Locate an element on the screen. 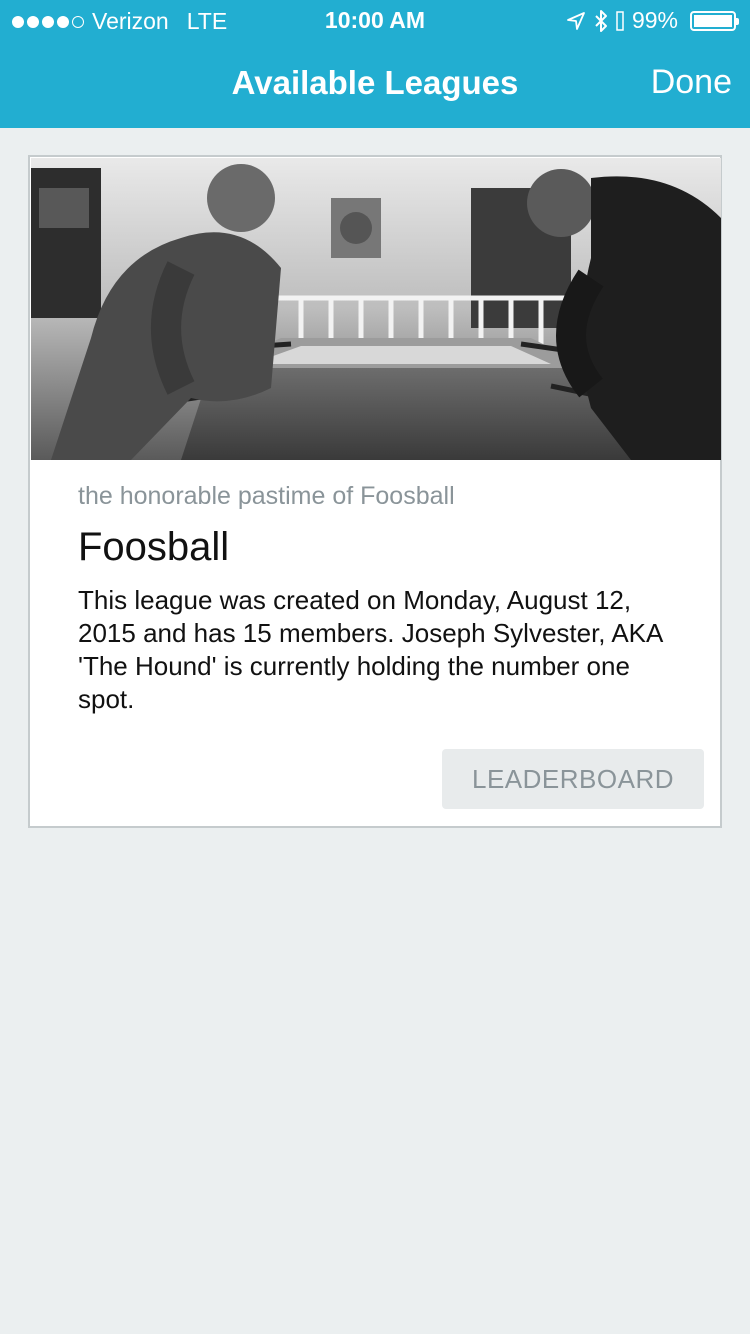 This screenshot has width=750, height=1334. bluetooth-icon is located at coordinates (601, 20).